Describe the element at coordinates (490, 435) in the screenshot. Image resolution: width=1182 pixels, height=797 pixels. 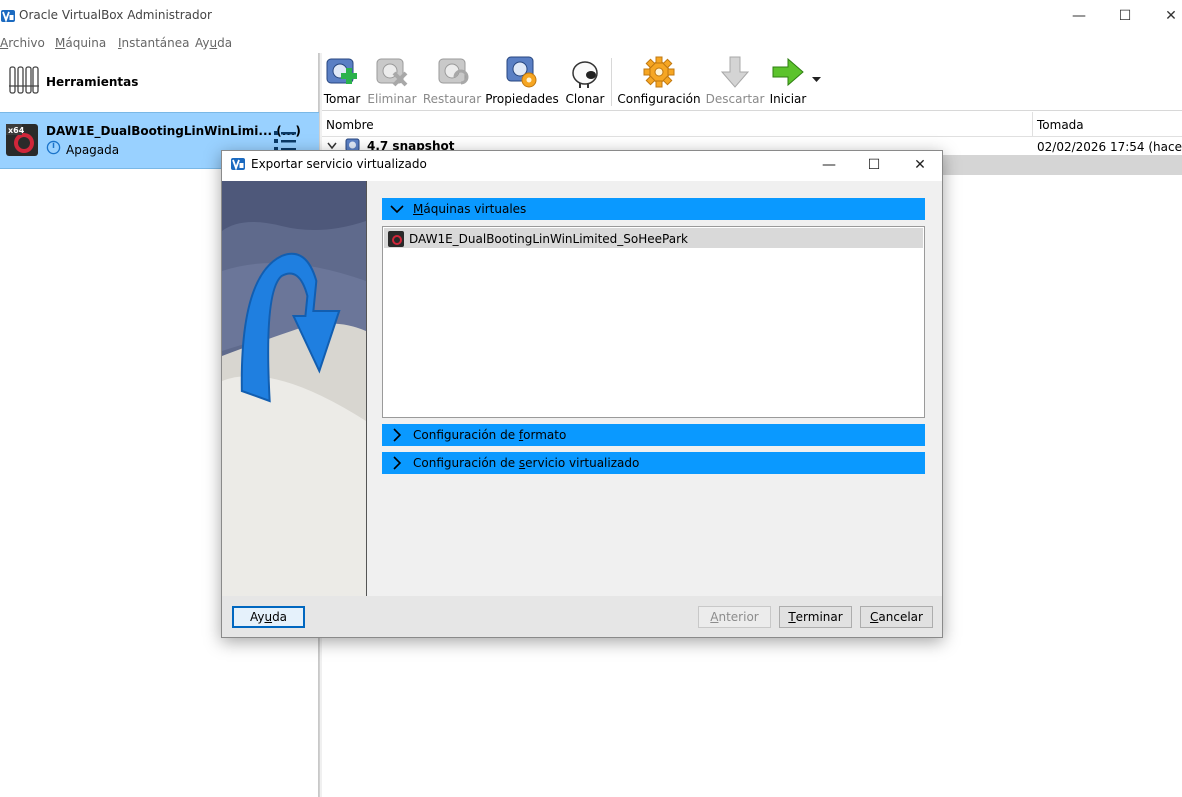
I see `section-format-settings-label: Configuración de formato` at that location.